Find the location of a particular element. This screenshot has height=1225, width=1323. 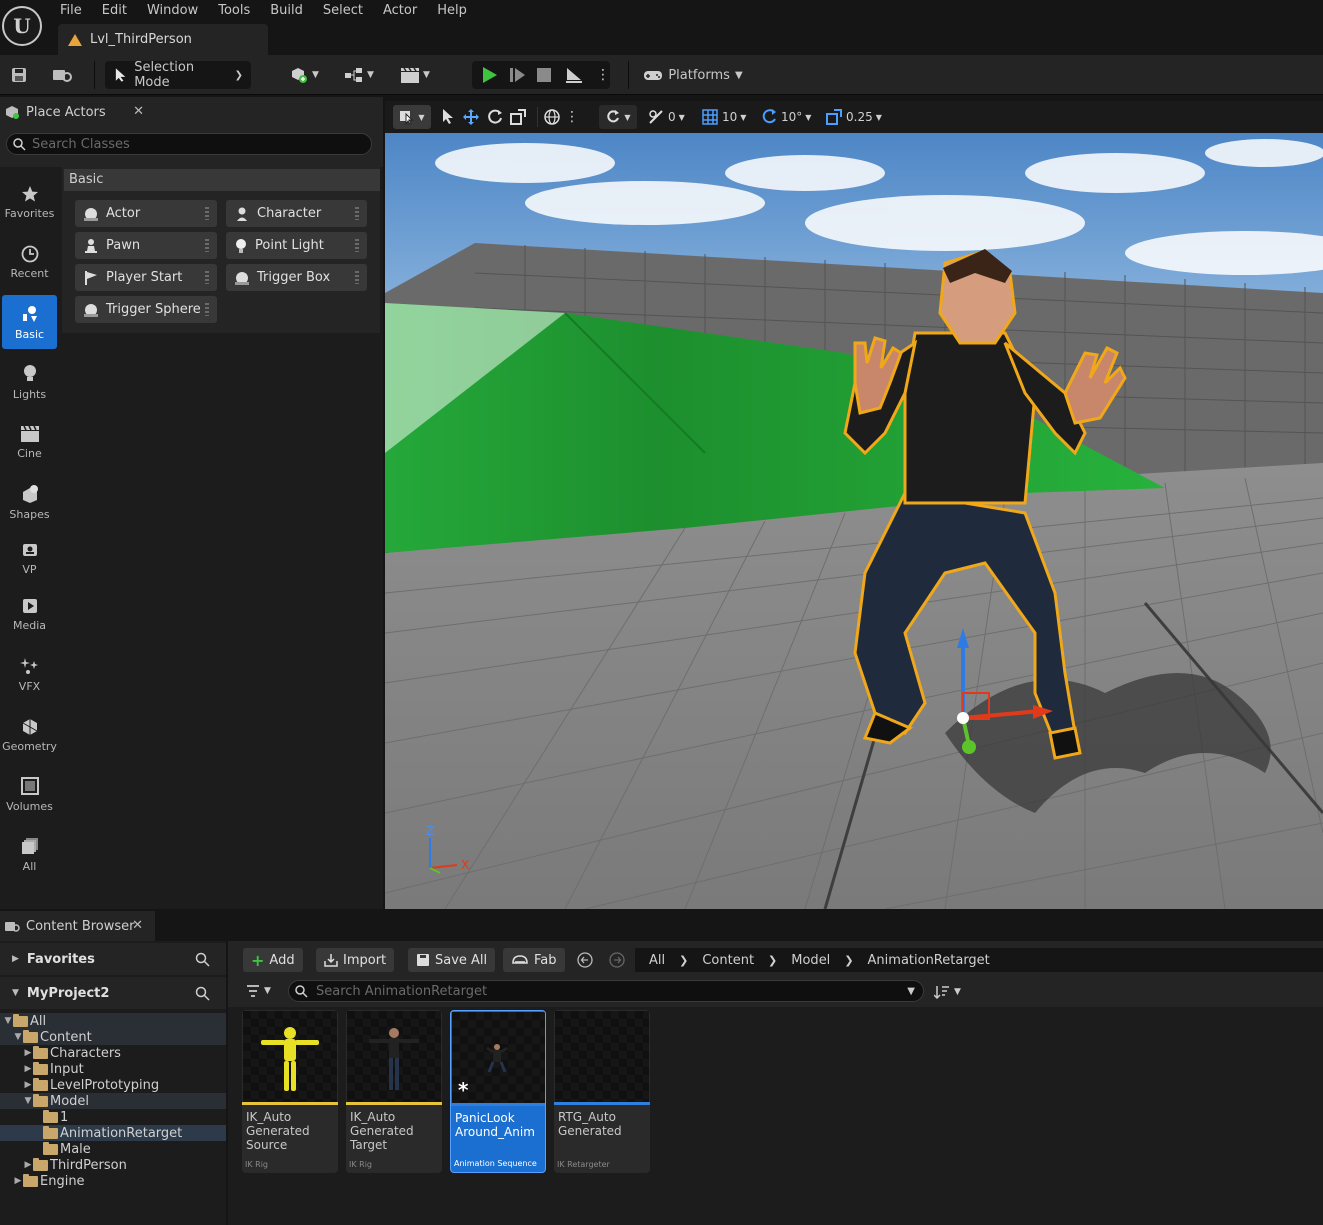

category-volumes: Volumes is located at coordinates (29, 794).